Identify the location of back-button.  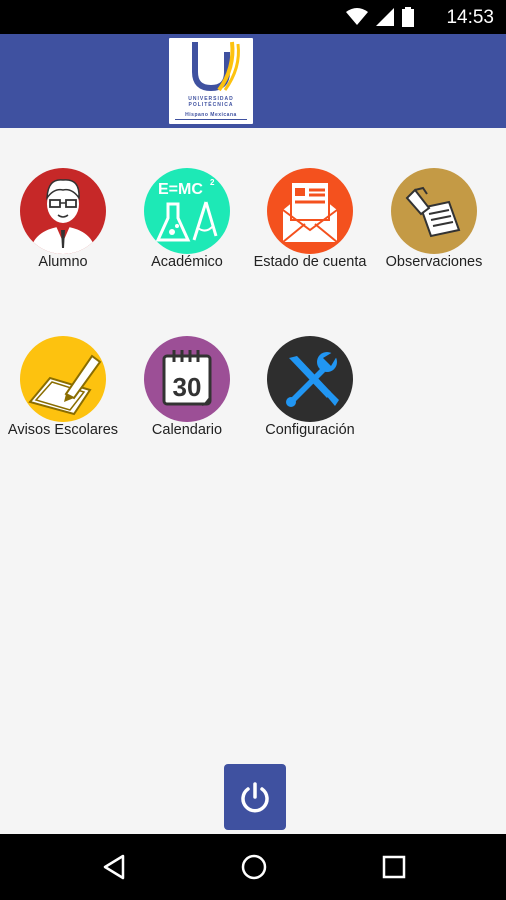
(114, 867).